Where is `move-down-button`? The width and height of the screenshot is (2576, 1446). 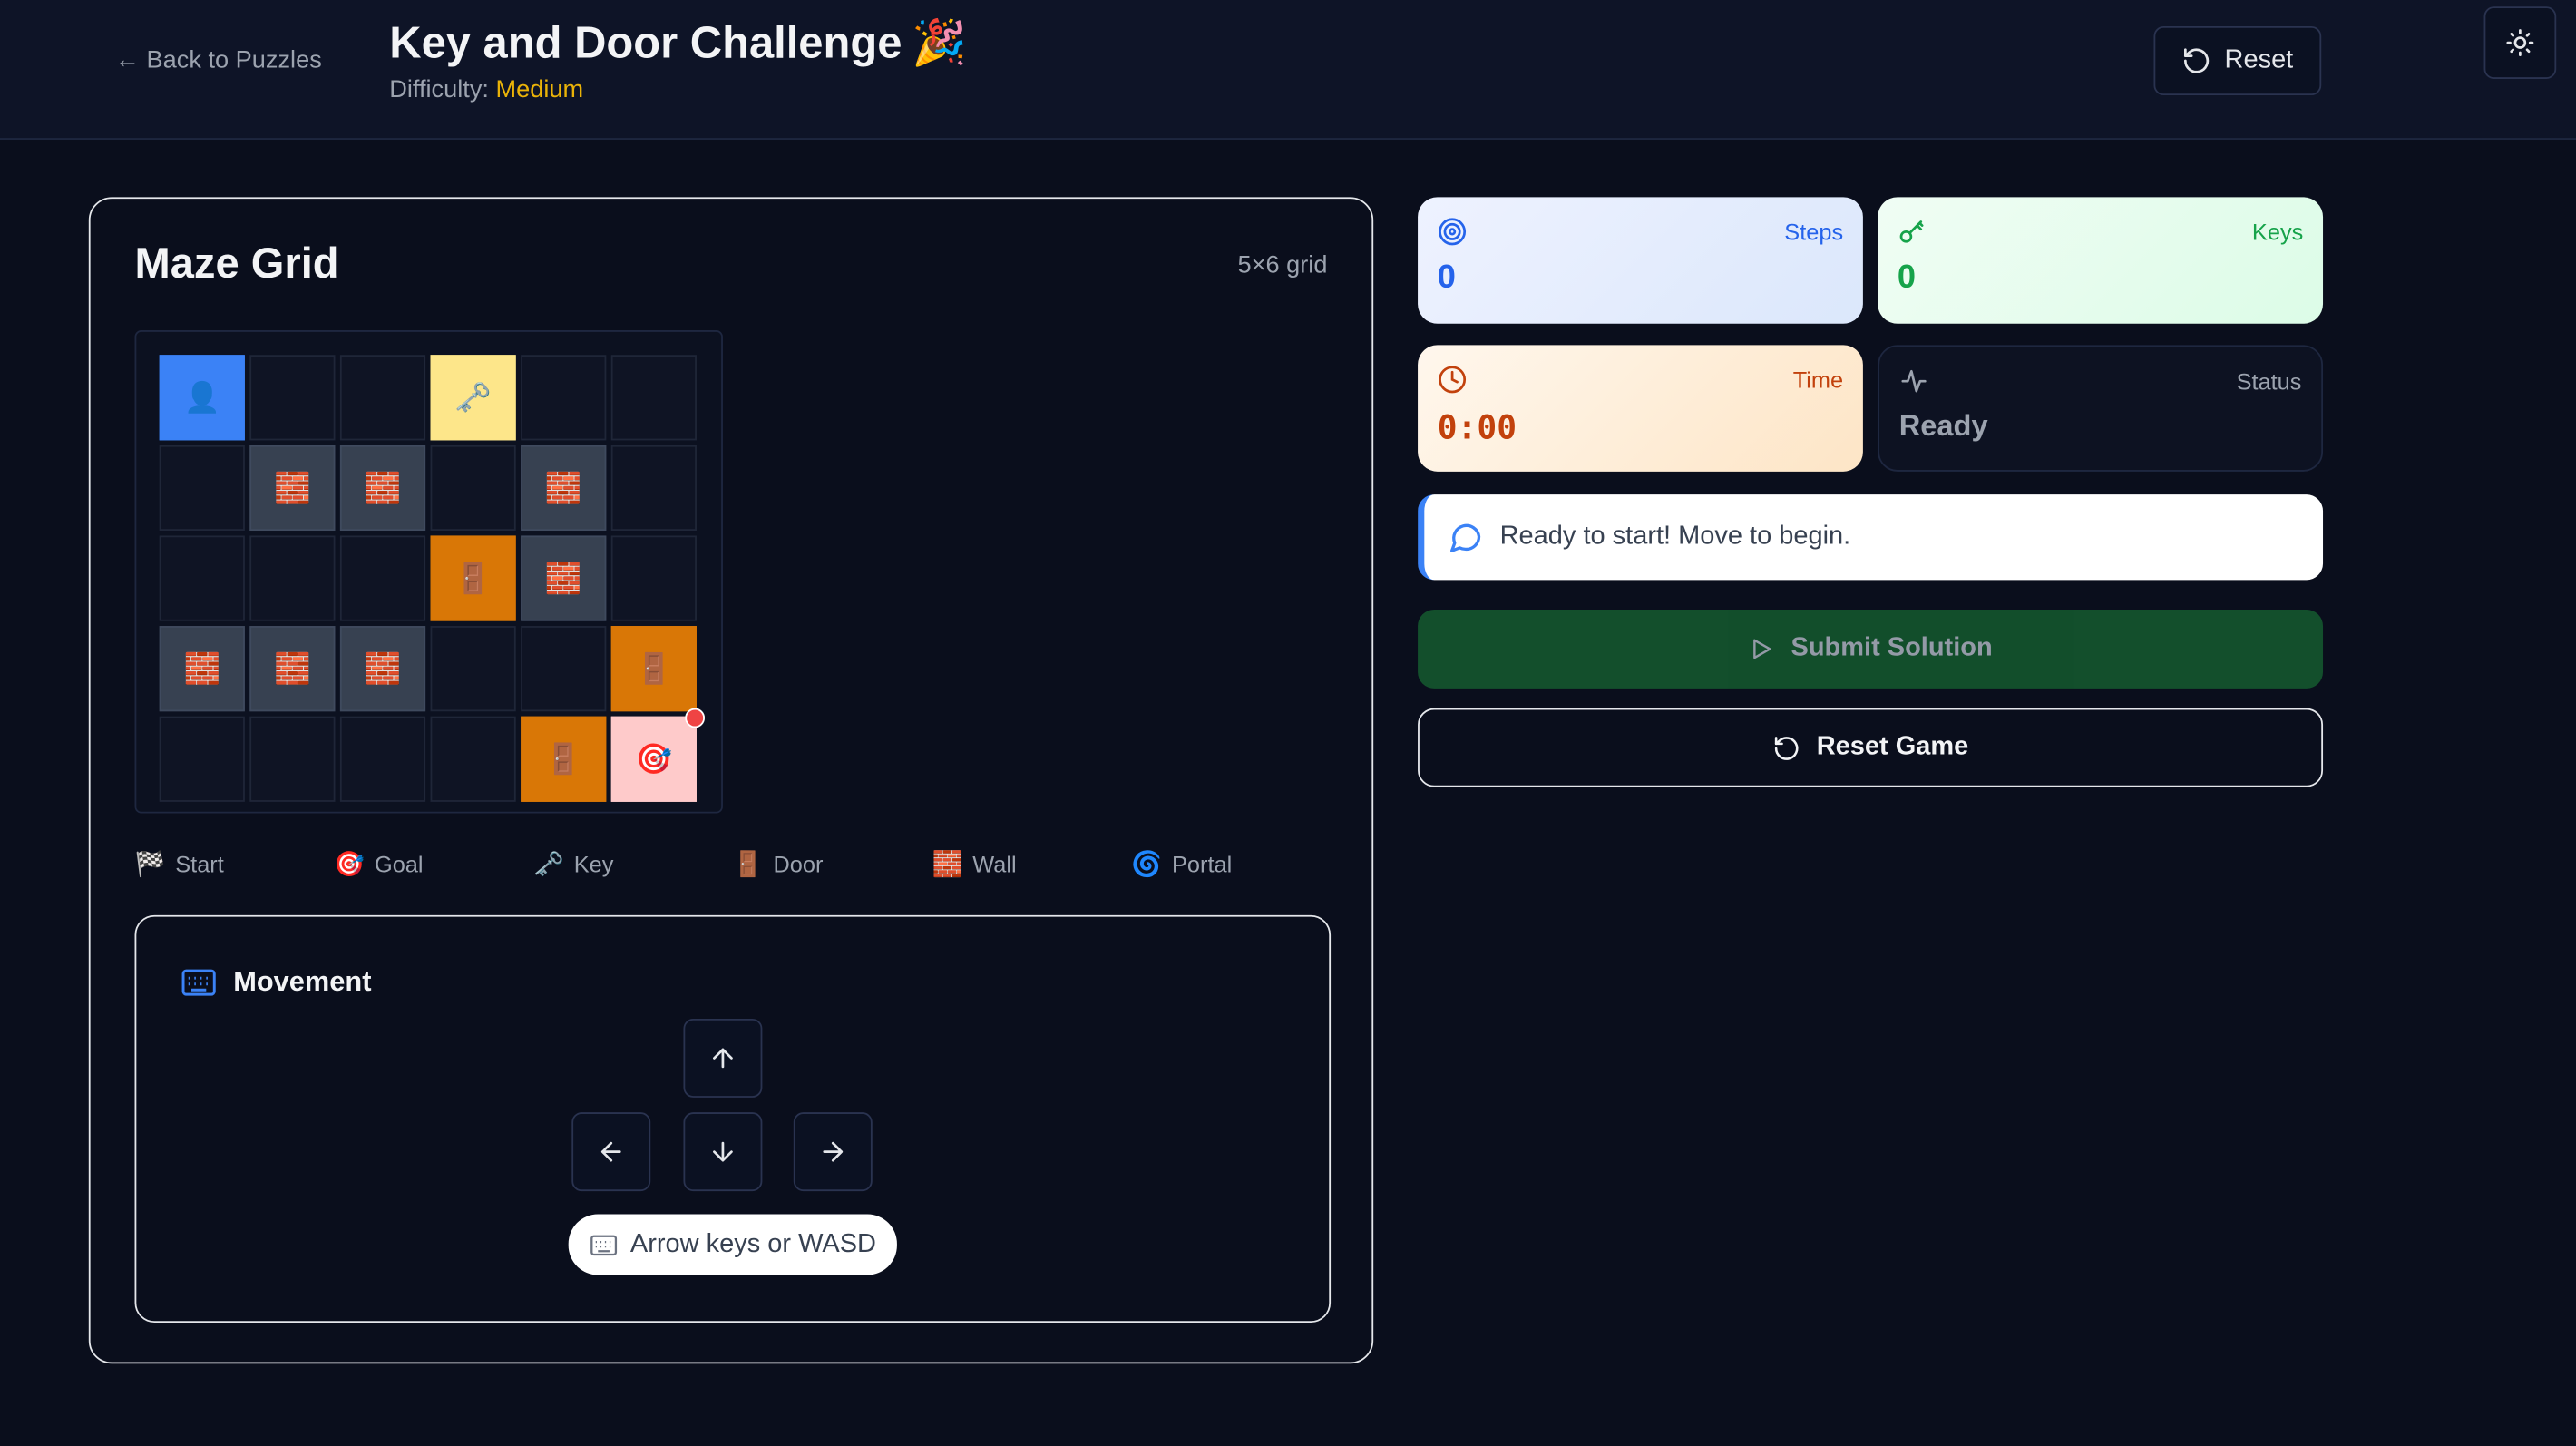 move-down-button is located at coordinates (723, 1152).